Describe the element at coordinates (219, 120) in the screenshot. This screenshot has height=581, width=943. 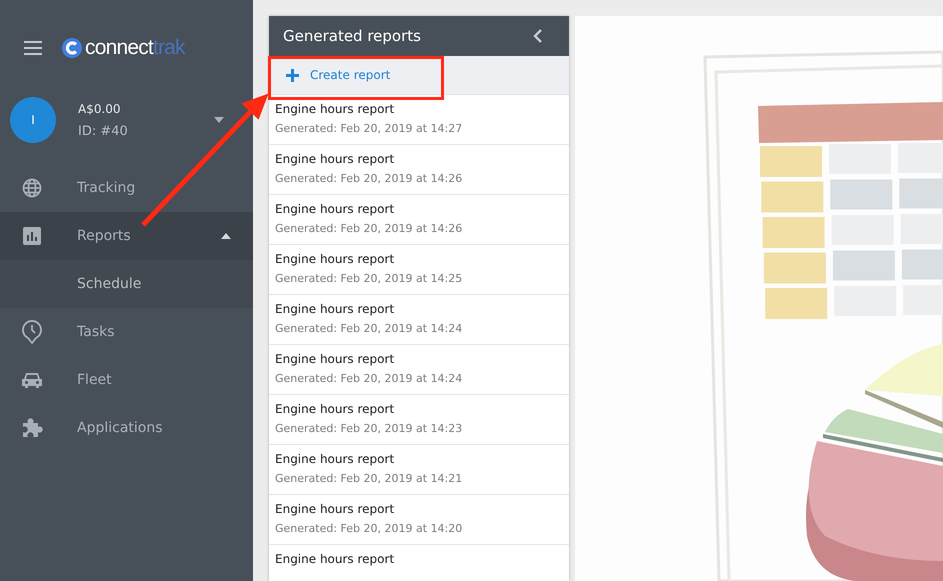
I see `caret-icon` at that location.